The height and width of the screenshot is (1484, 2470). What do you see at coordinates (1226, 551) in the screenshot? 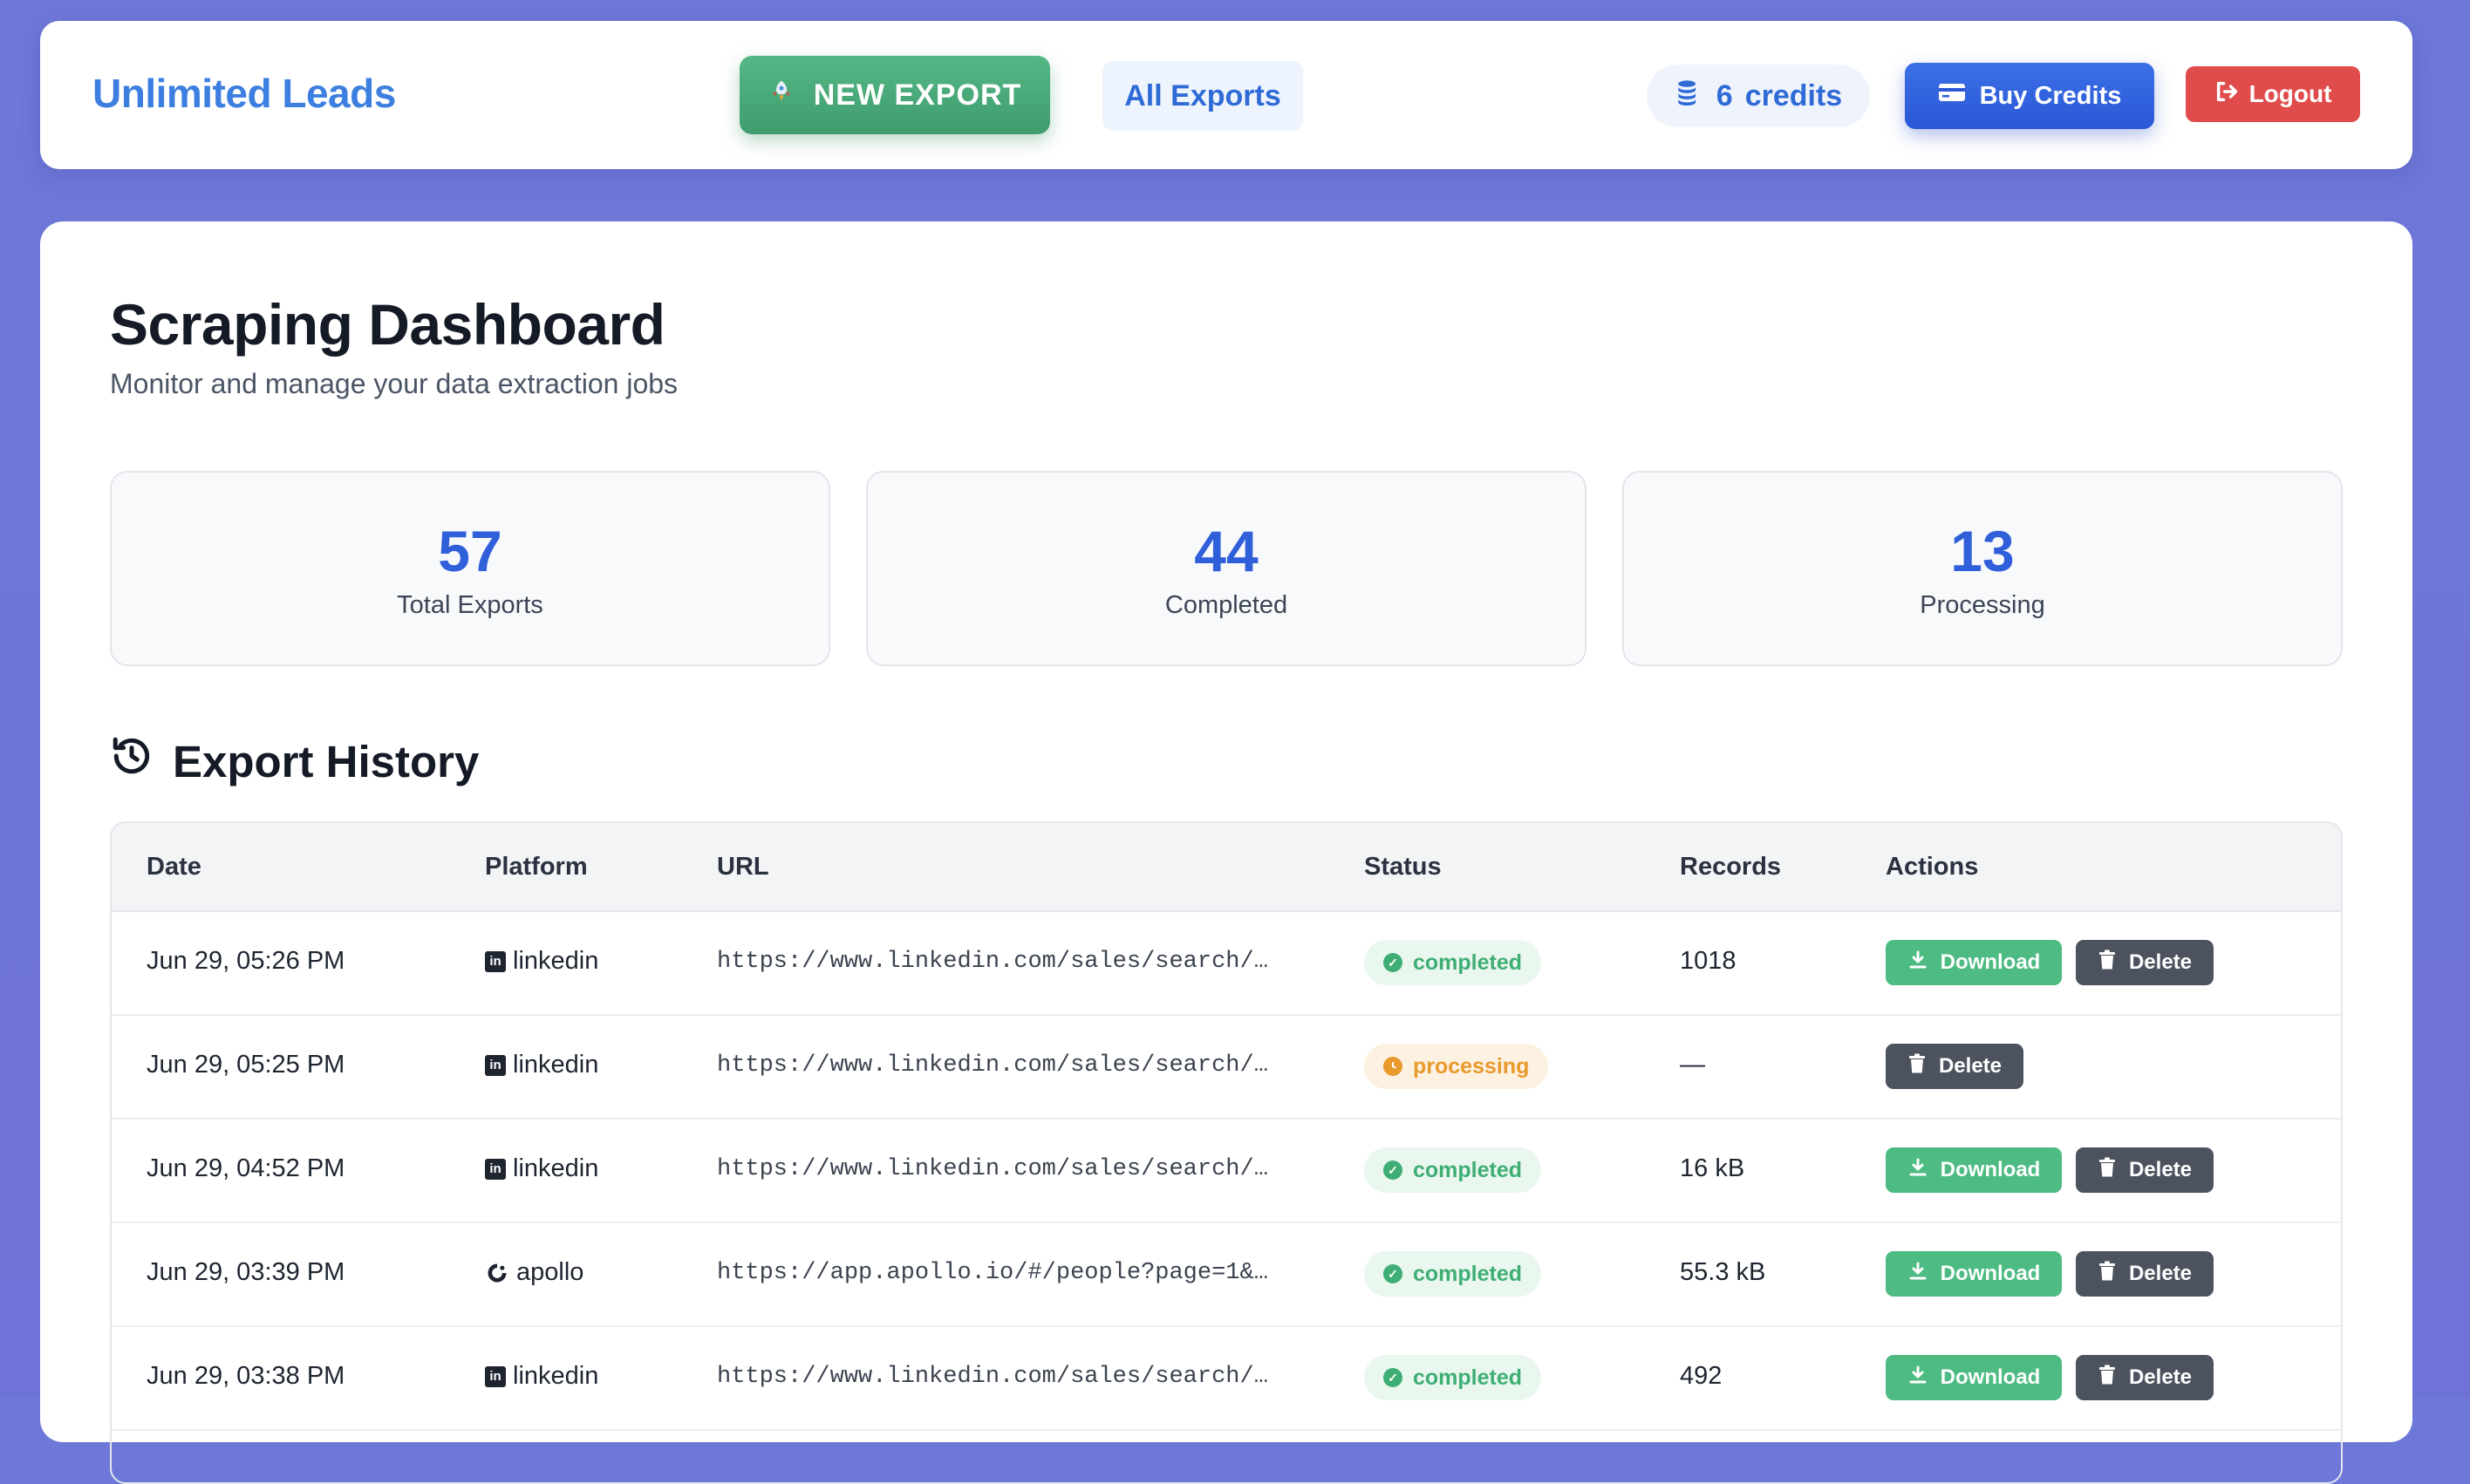
I see `stat-value: 44` at bounding box center [1226, 551].